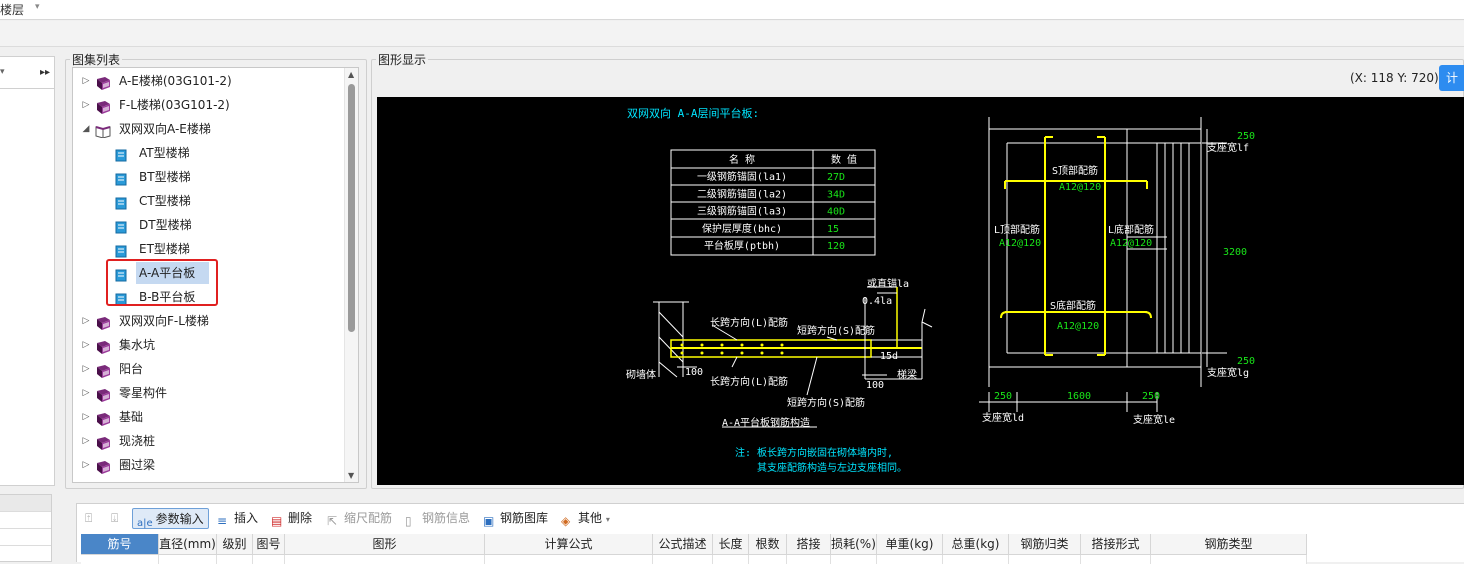 This screenshot has width=1464, height=564. What do you see at coordinates (1073, 305) in the screenshot?
I see `s-bottom-label: S底部配筋` at bounding box center [1073, 305].